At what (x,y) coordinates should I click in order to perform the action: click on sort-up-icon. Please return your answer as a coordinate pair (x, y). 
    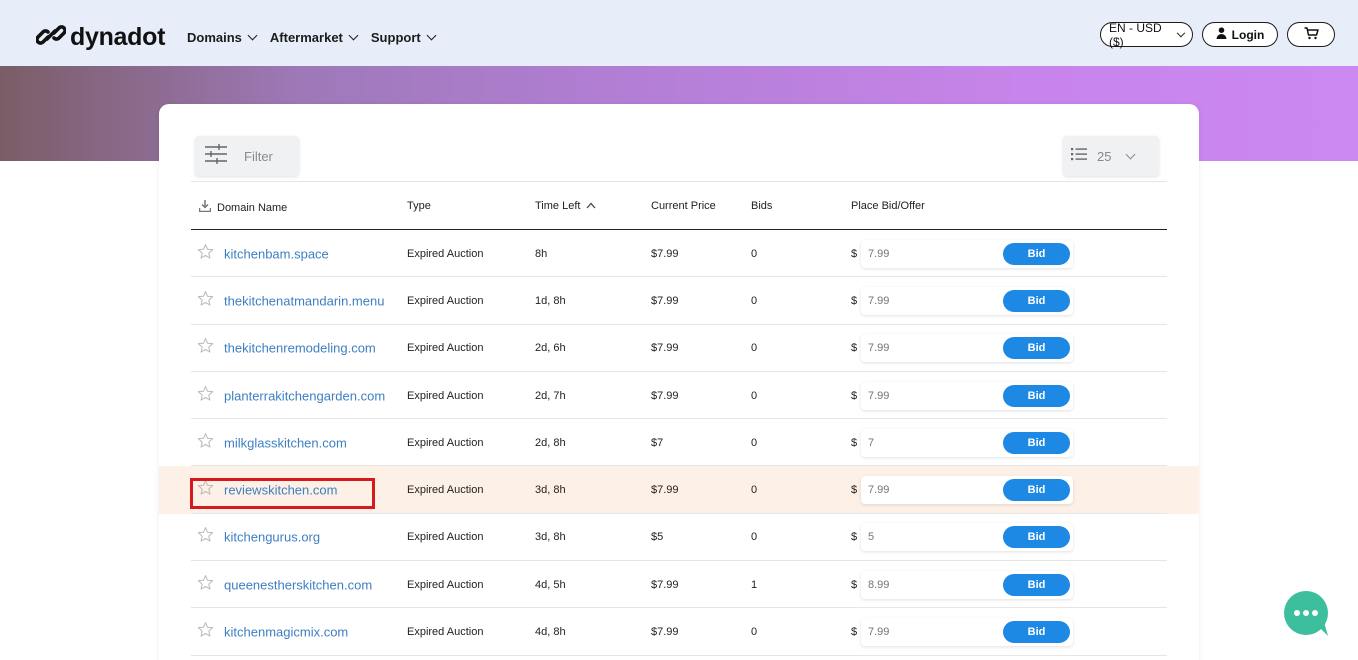
    Looking at the image, I should click on (591, 206).